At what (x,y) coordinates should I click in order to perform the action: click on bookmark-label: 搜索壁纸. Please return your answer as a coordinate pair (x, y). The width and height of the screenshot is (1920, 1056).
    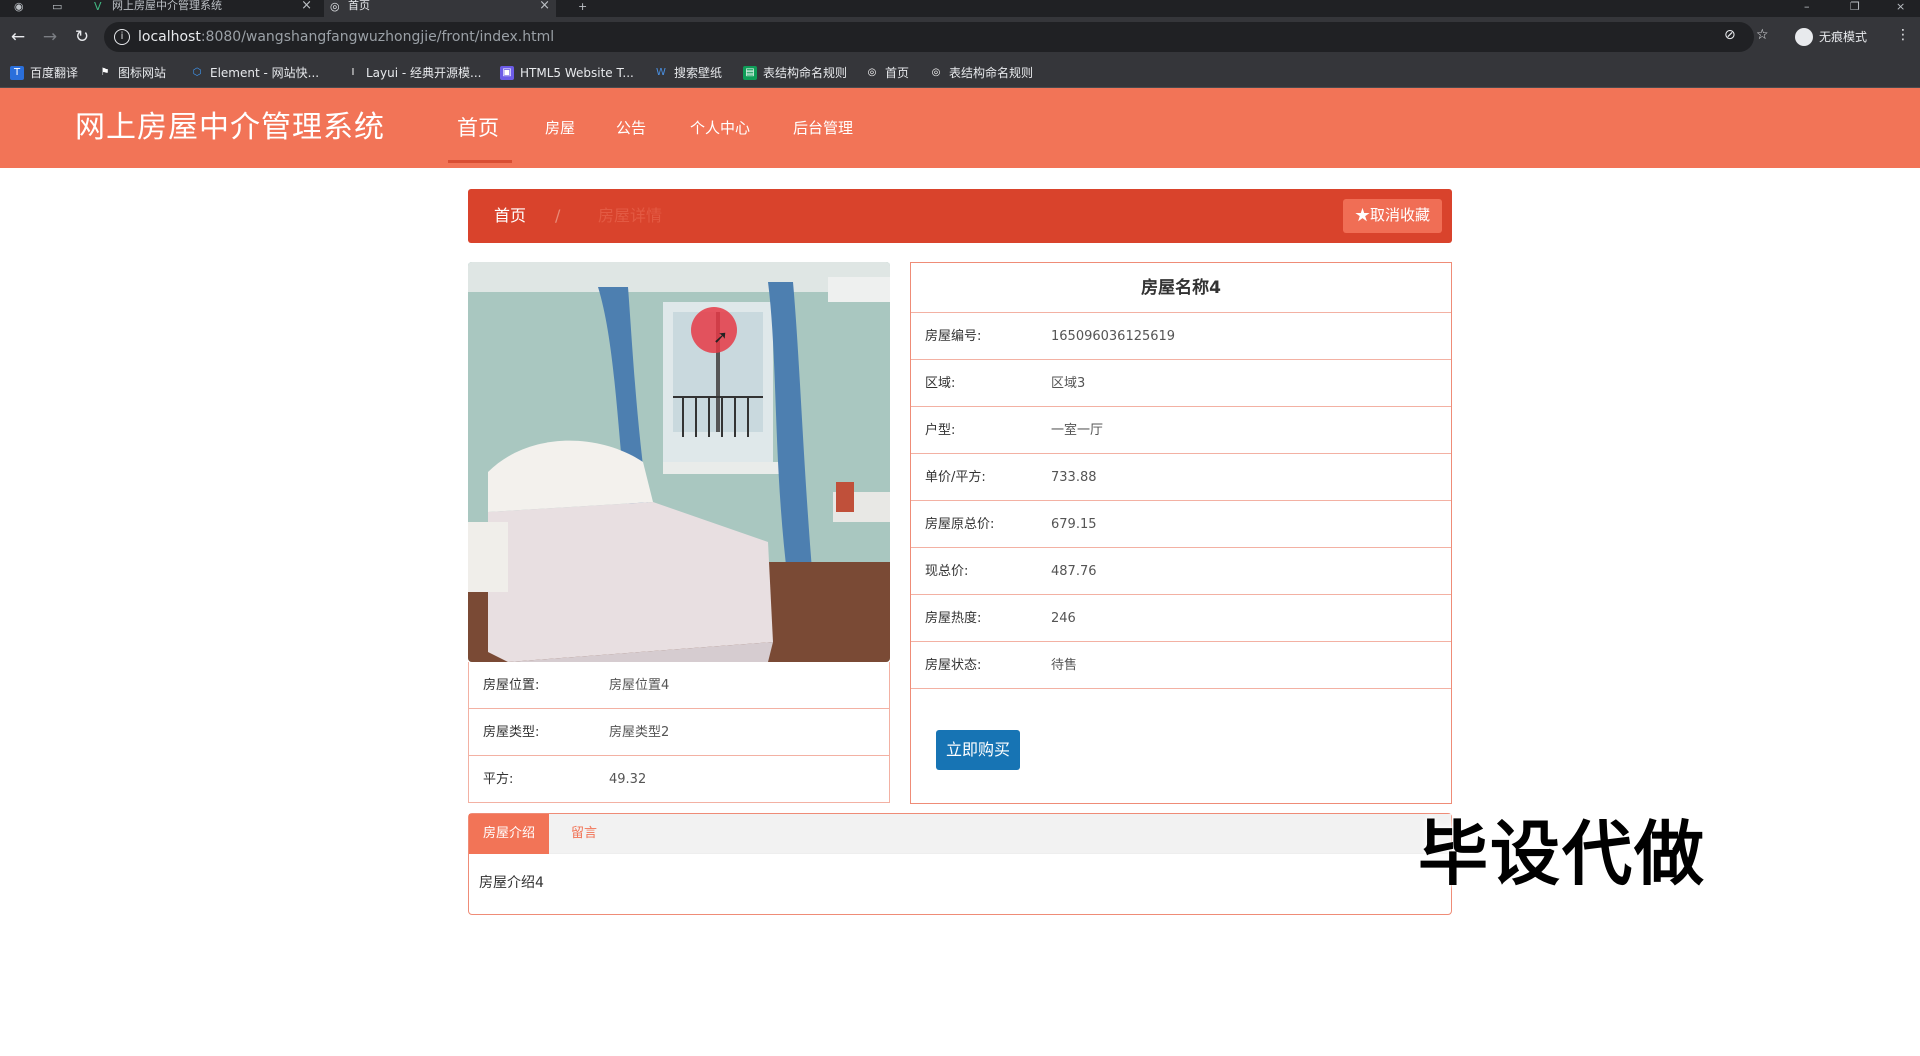
    Looking at the image, I should click on (698, 73).